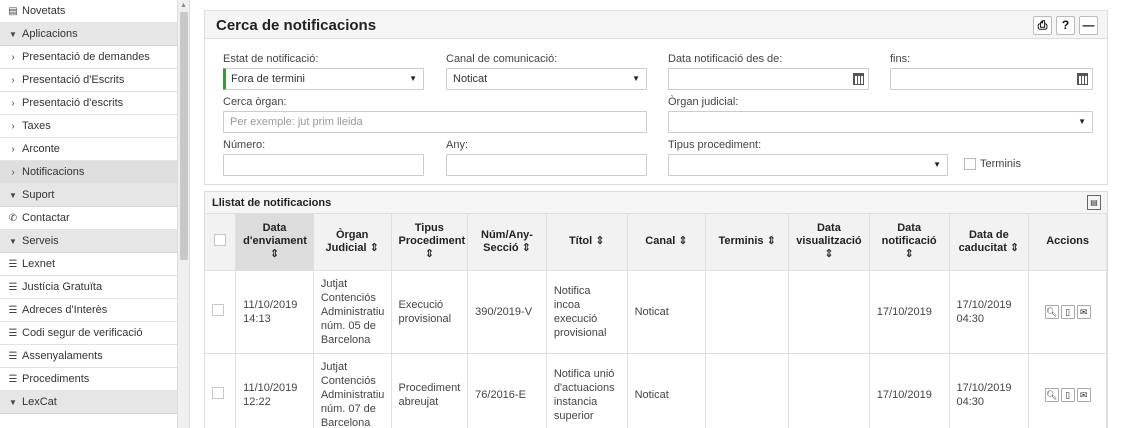 This screenshot has height=428, width=1124. I want to click on cell-data-visualitzacio, so click(829, 312).